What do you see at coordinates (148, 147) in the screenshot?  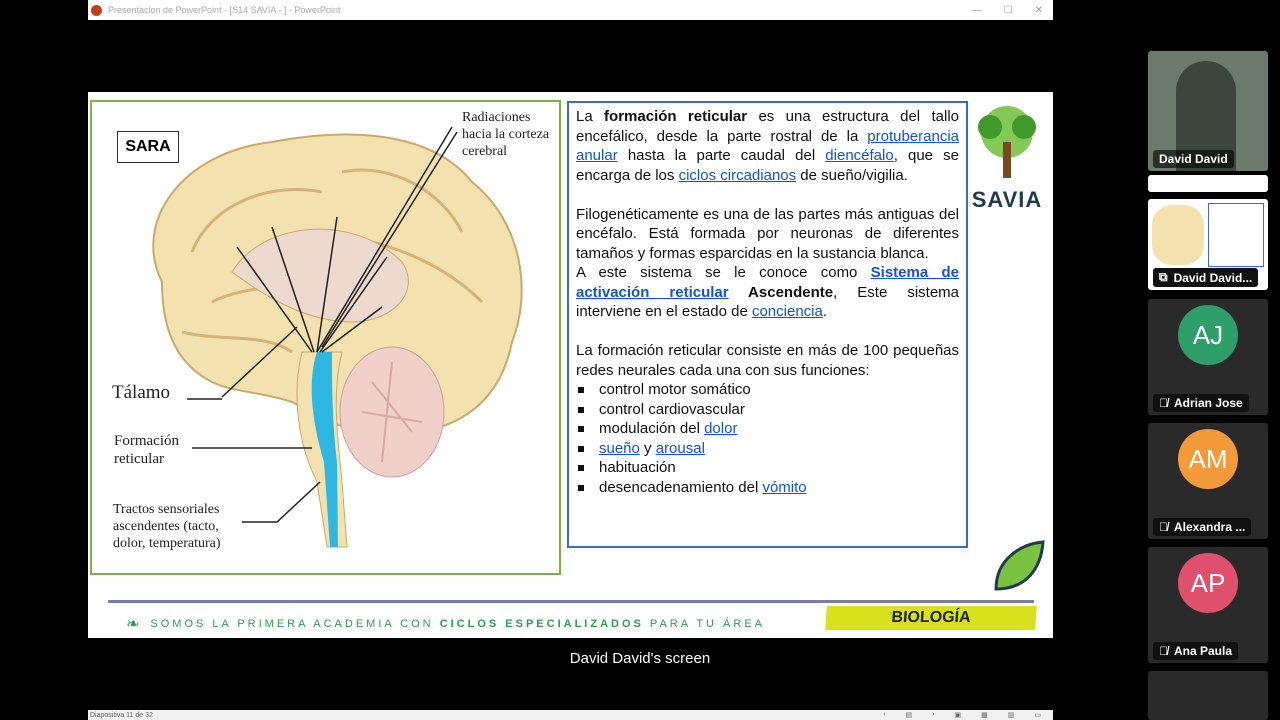 I see `sara-badge: SARA` at bounding box center [148, 147].